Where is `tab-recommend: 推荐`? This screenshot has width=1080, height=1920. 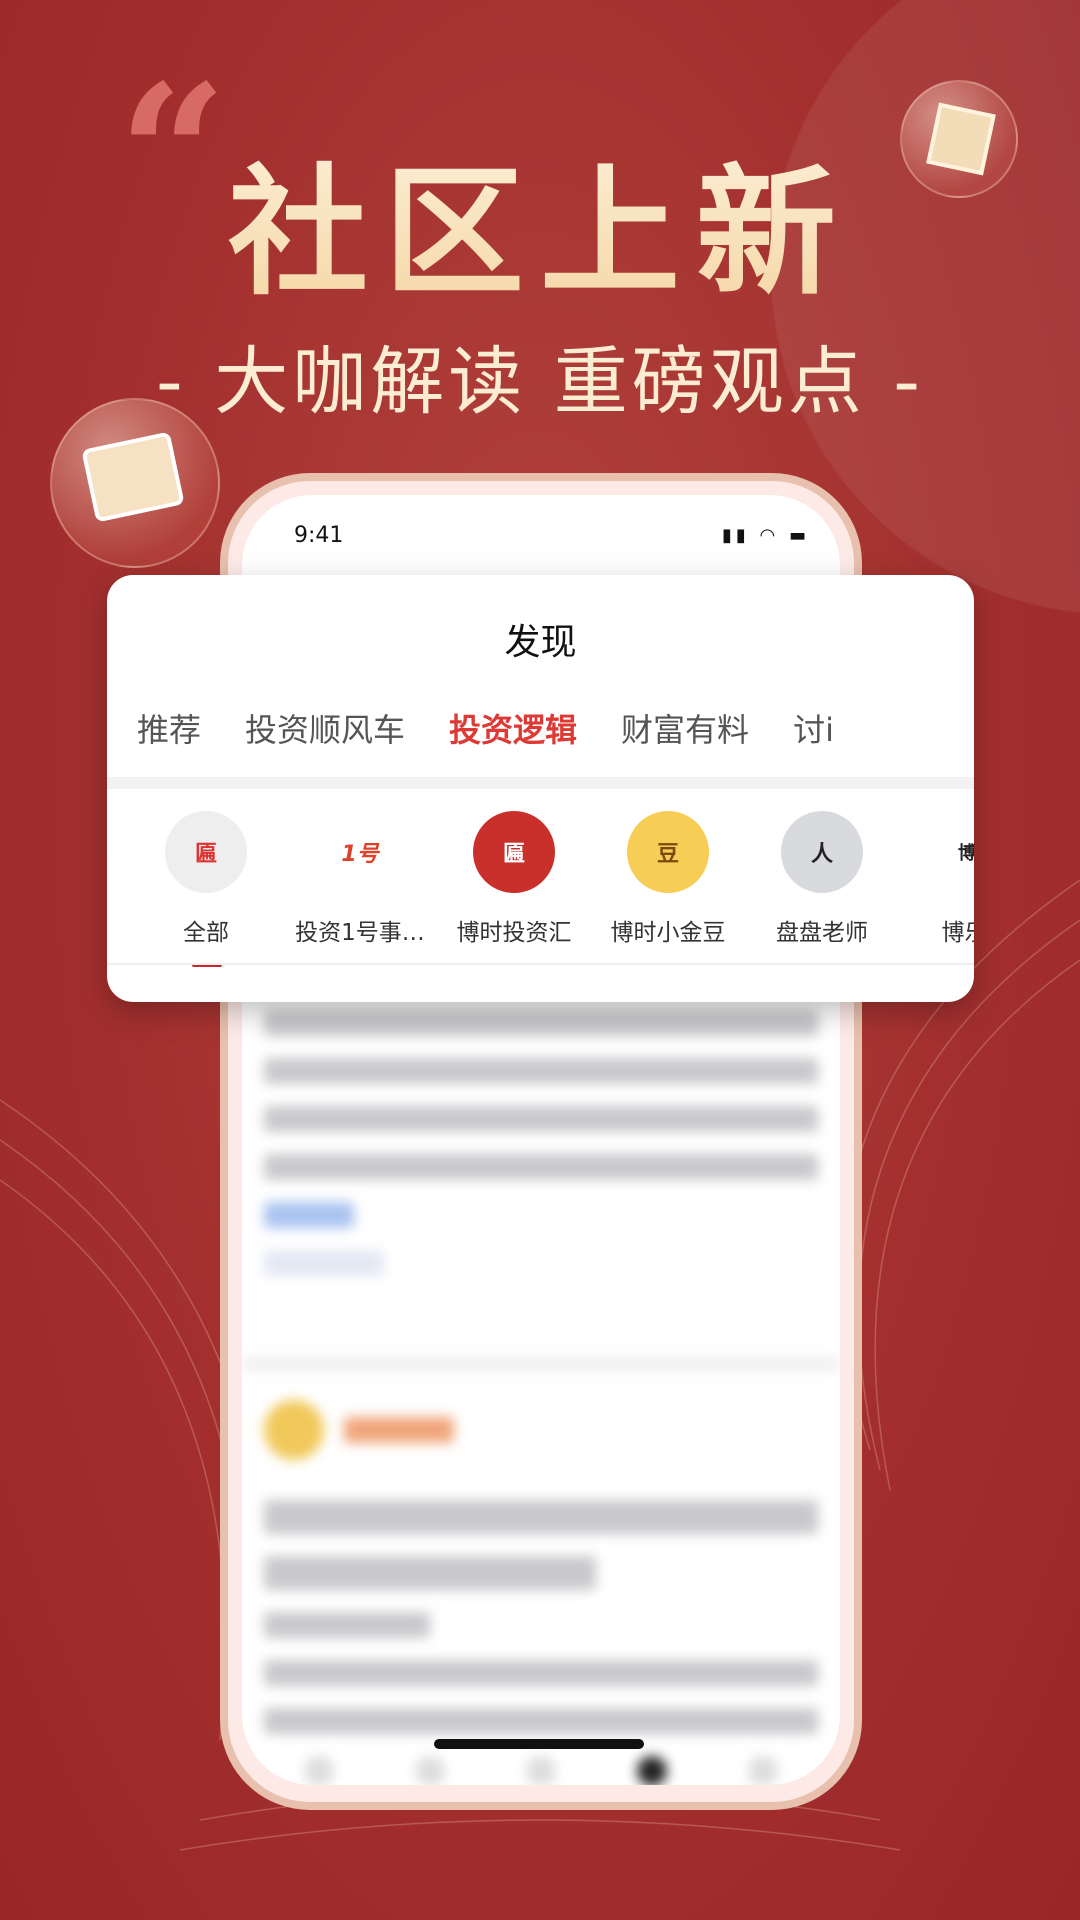 tab-recommend: 推荐 is located at coordinates (169, 728).